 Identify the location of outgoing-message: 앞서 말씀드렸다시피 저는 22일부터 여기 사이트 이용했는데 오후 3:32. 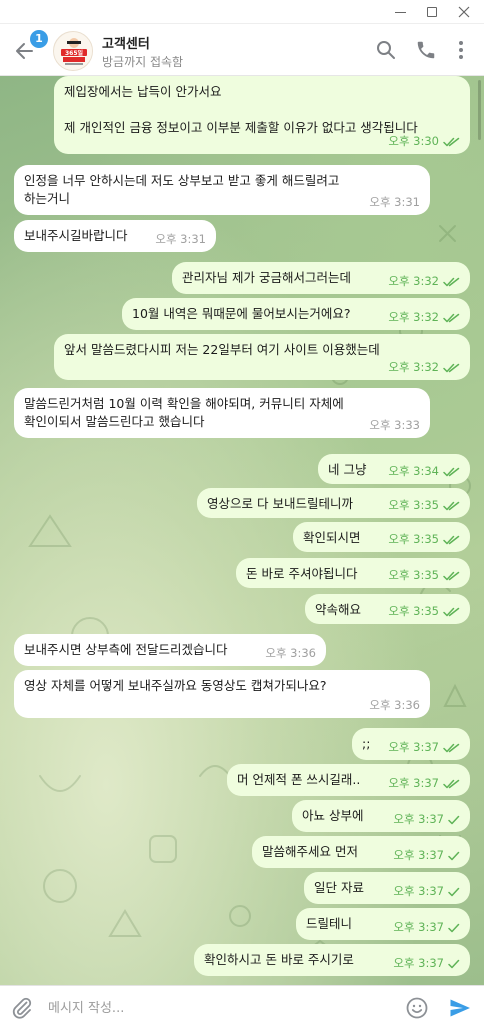
(262, 357).